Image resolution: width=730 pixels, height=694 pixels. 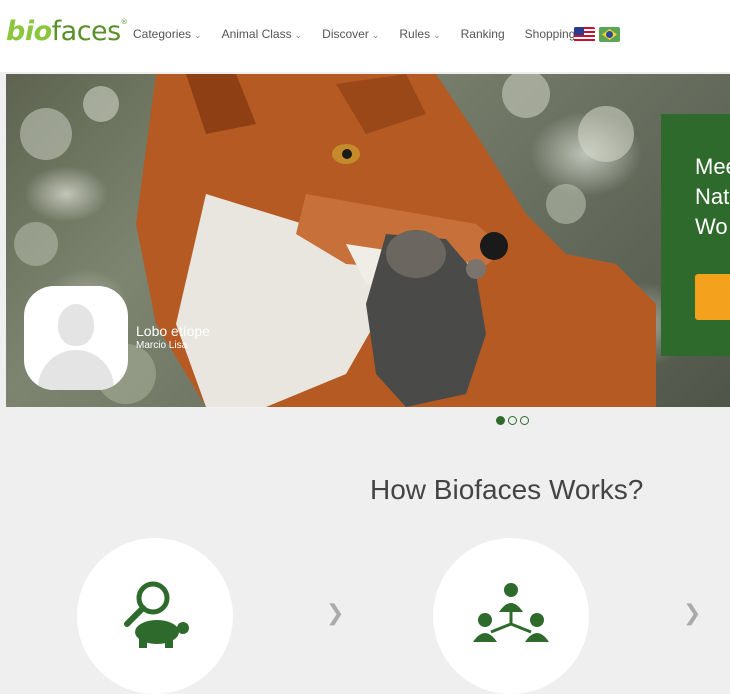 I want to click on us-flag-icon, so click(x=584, y=34).